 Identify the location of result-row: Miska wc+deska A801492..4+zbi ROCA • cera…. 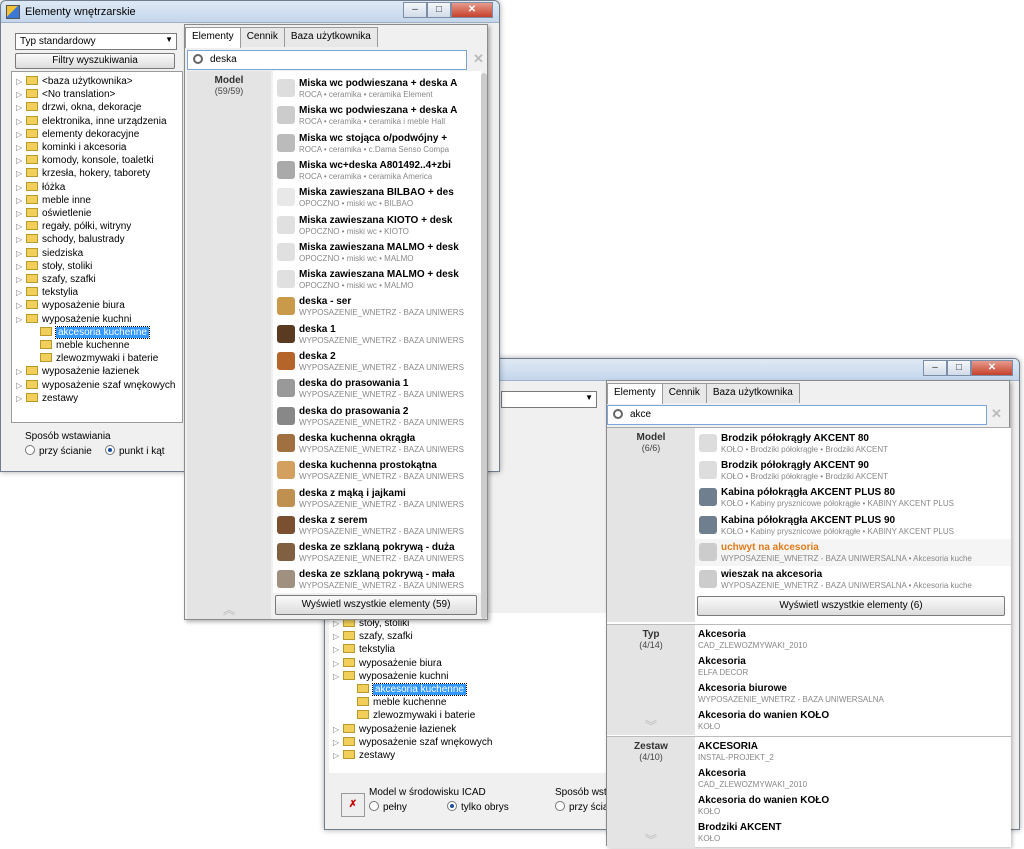
(377, 170).